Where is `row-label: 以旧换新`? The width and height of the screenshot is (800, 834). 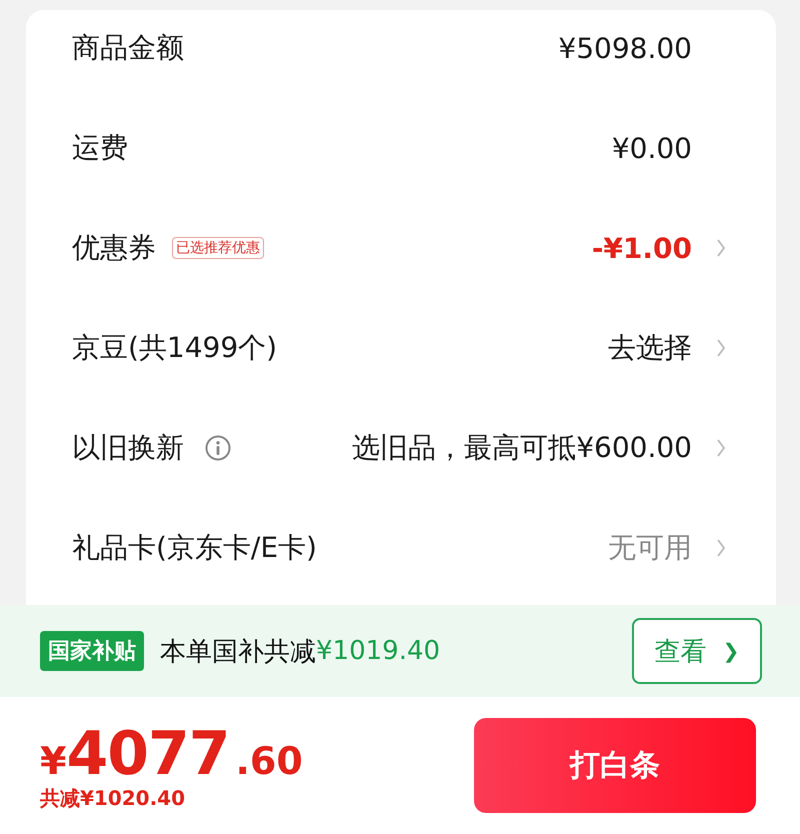
row-label: 以旧换新 is located at coordinates (128, 448).